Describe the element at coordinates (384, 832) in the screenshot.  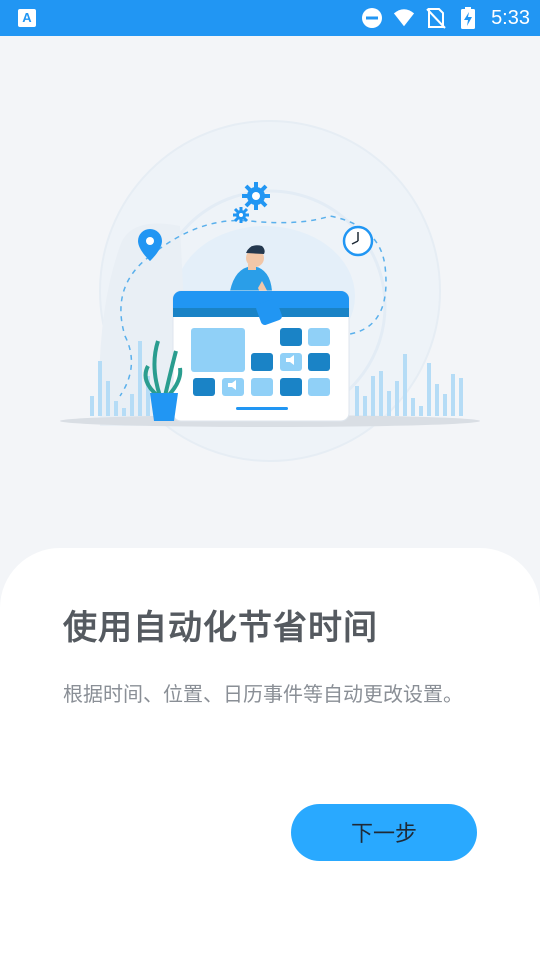
I see `next-button: 下一步` at that location.